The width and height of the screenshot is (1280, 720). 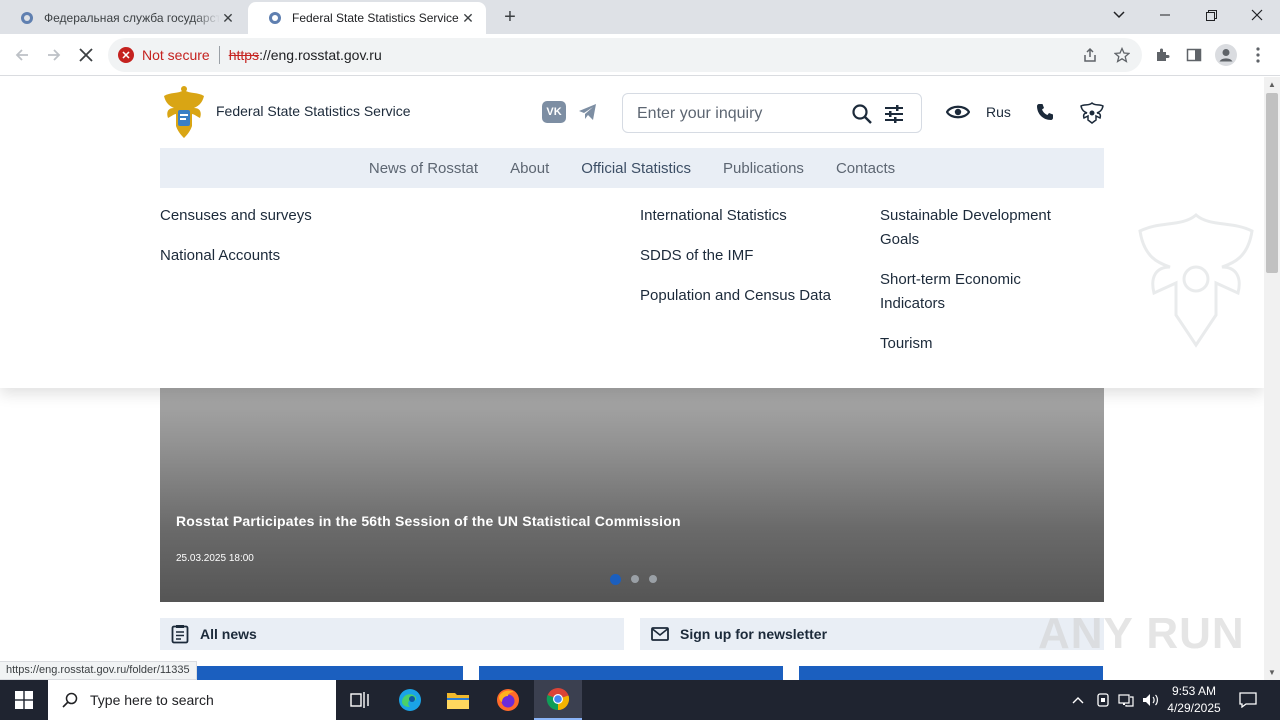 What do you see at coordinates (1194, 708) in the screenshot?
I see `clock-date: 4/29/2025` at bounding box center [1194, 708].